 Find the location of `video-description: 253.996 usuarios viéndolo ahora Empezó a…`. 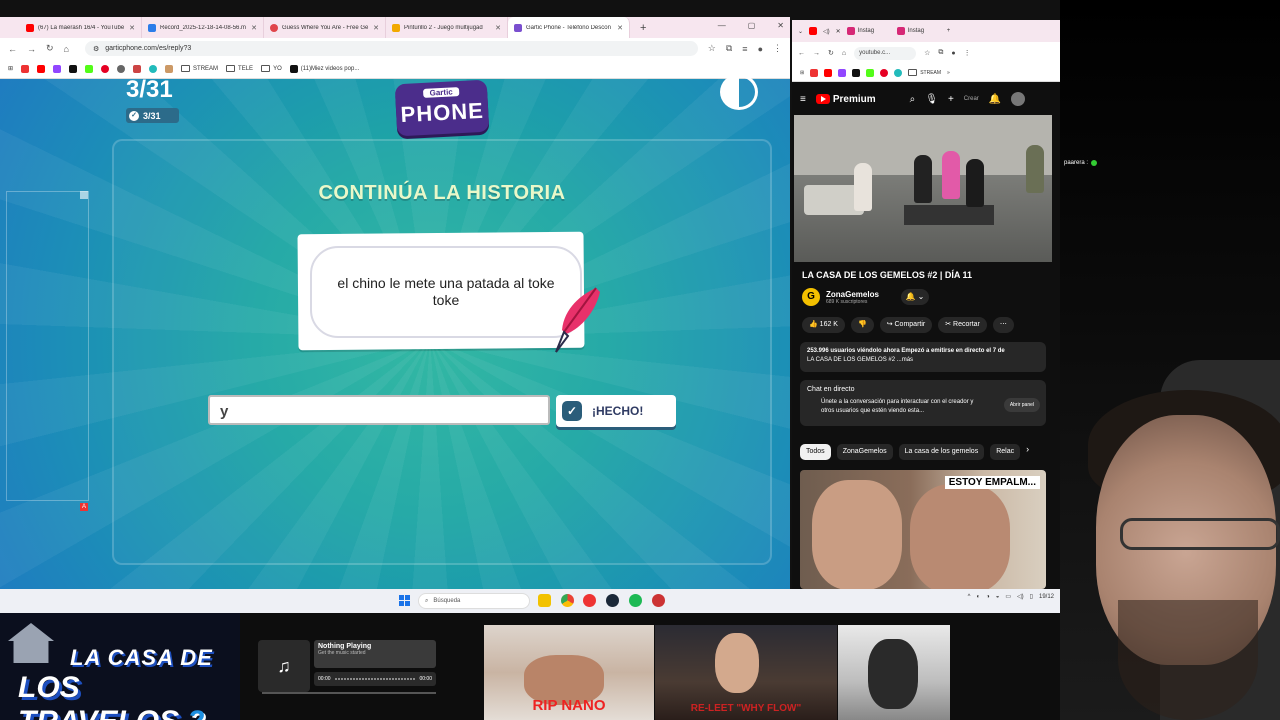

video-description: 253.996 usuarios viéndolo ahora Empezó a… is located at coordinates (923, 357).